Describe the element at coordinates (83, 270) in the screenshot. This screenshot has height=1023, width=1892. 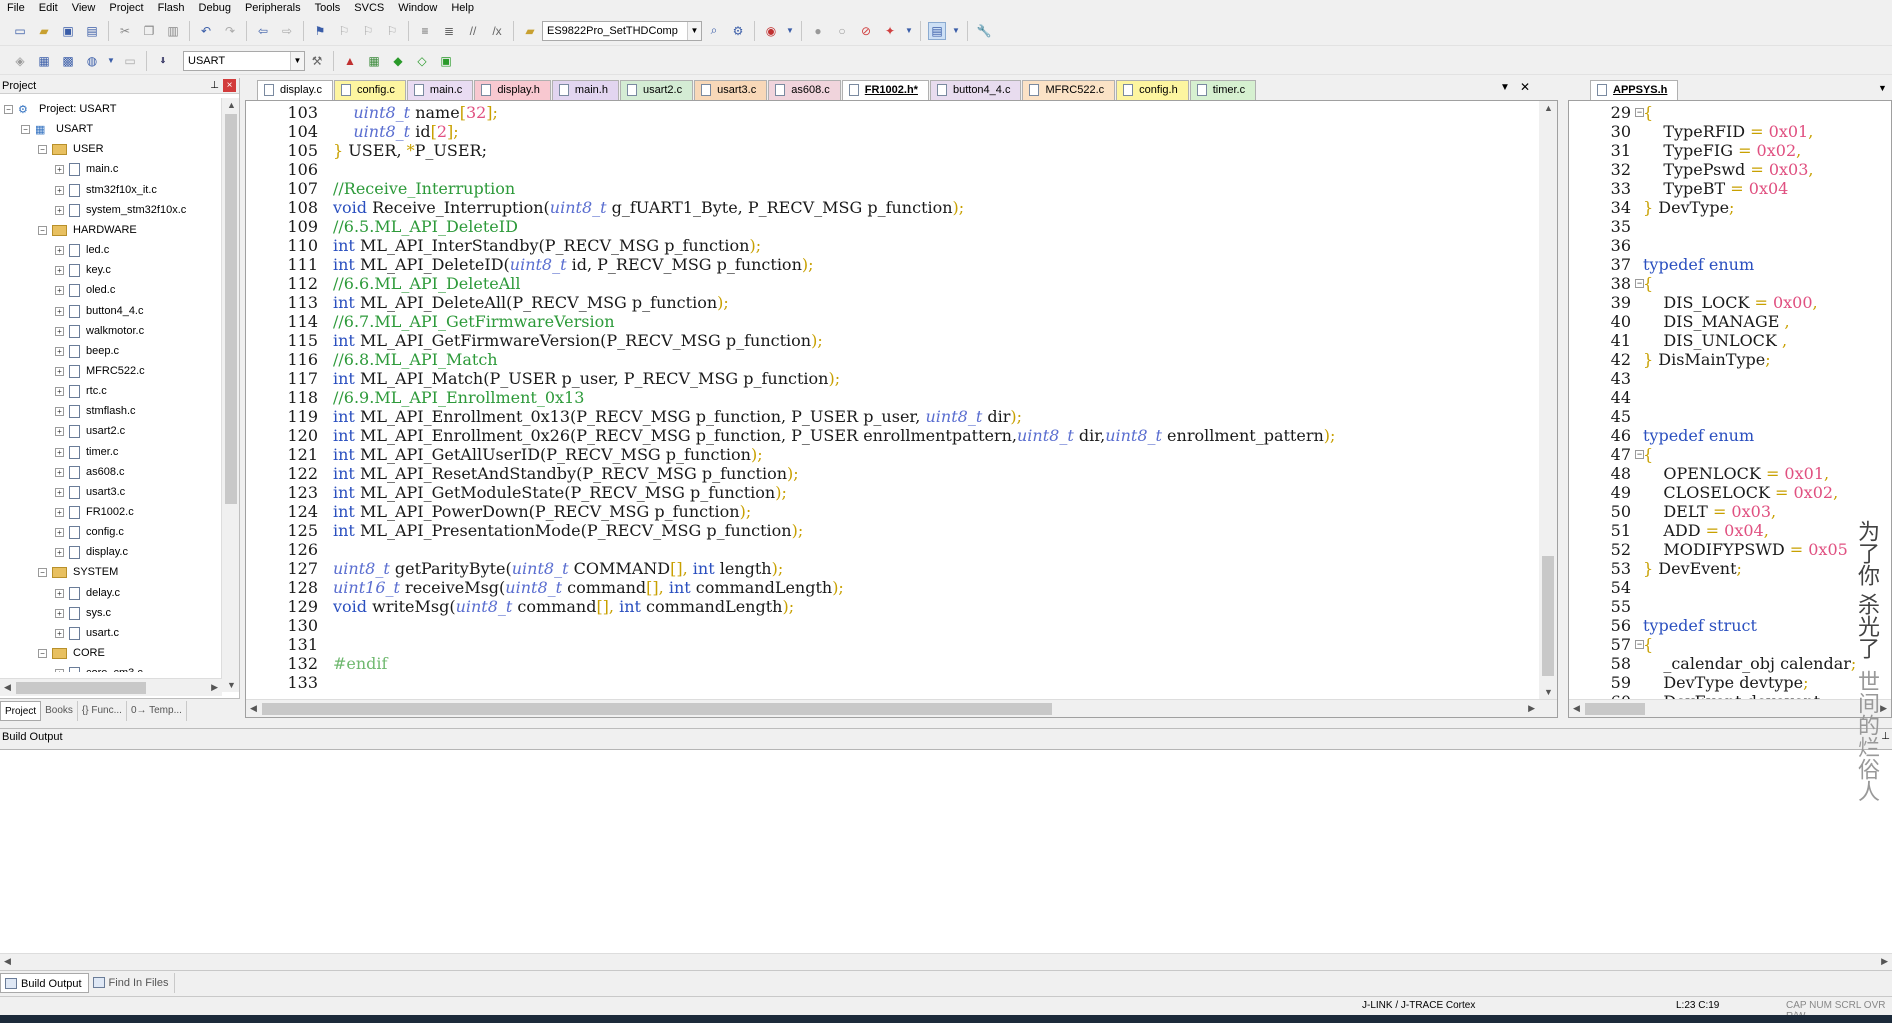
I see `tree-file: + key.c` at that location.